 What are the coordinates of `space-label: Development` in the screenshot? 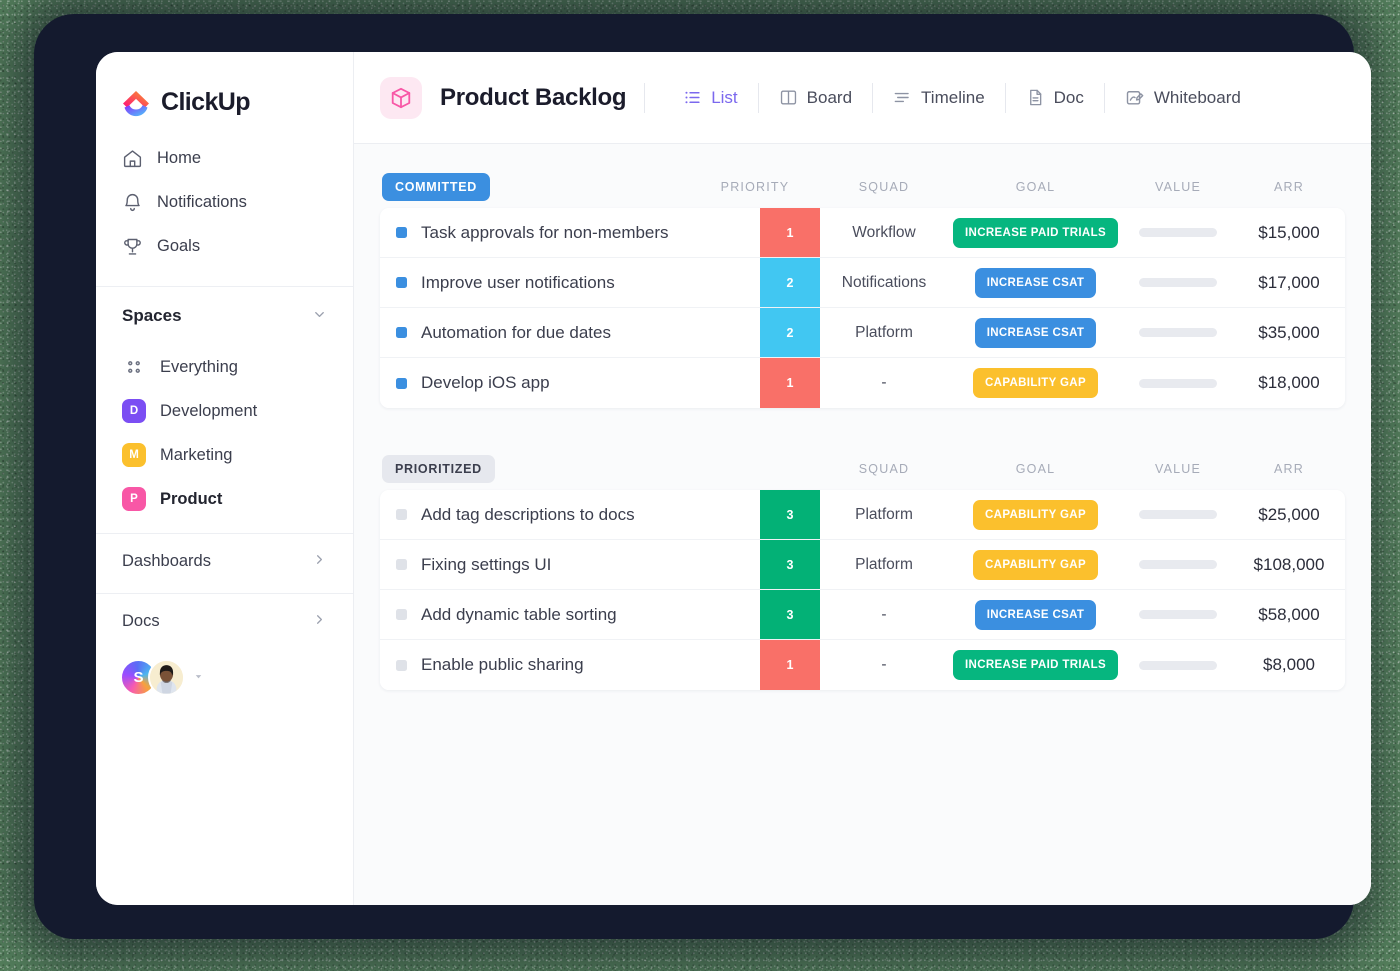 It's located at (209, 410).